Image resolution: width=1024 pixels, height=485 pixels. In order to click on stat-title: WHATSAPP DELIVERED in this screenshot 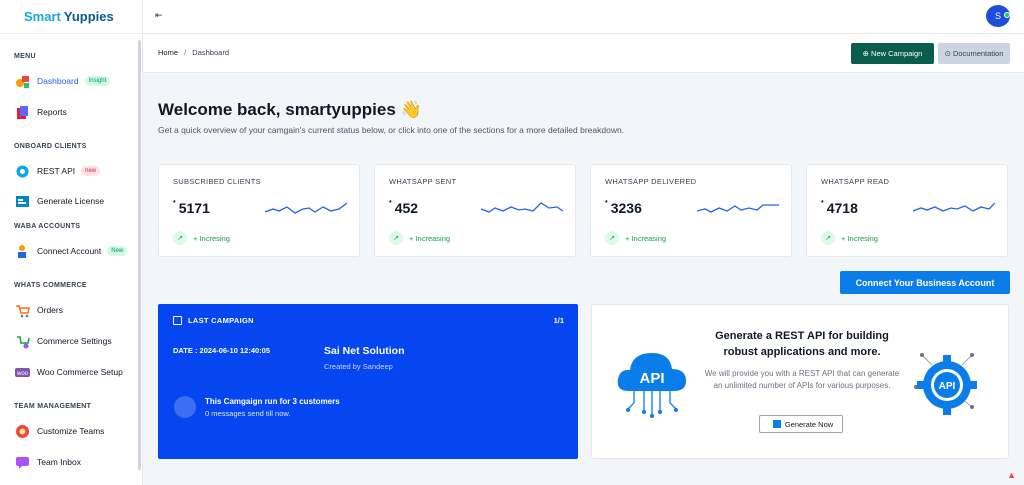, I will do `click(651, 181)`.